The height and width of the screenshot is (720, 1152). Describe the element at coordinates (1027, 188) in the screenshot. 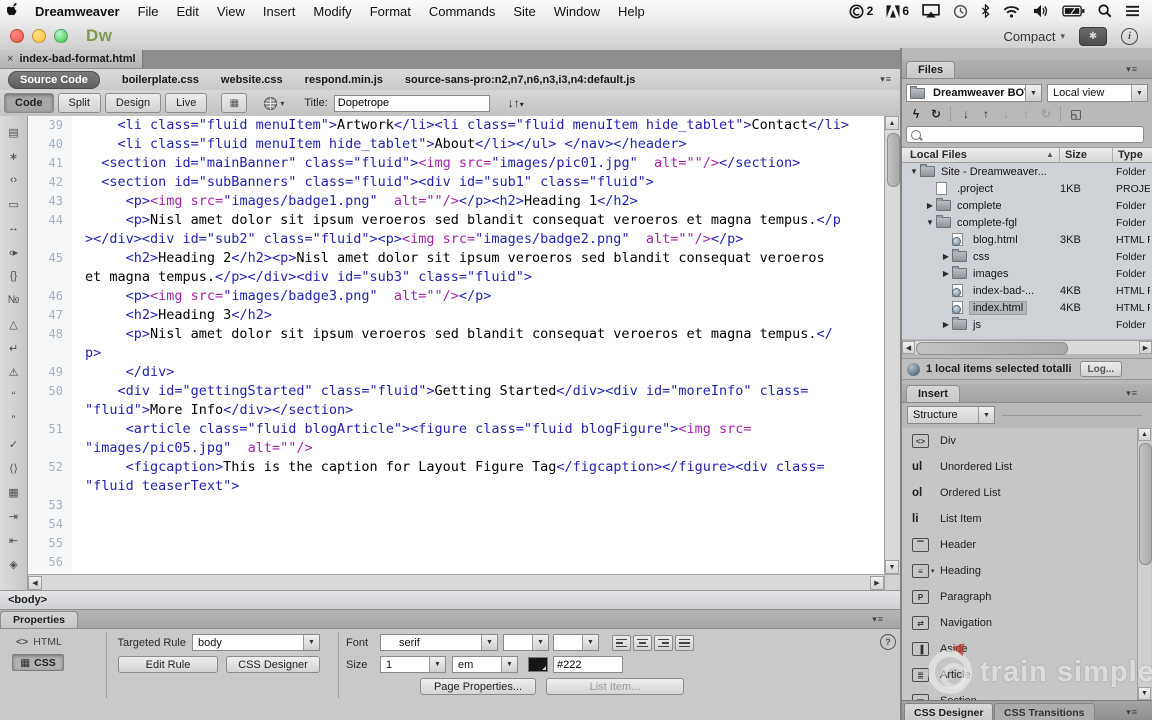

I see `file-tree-row: .project 1KB PROJECT` at that location.